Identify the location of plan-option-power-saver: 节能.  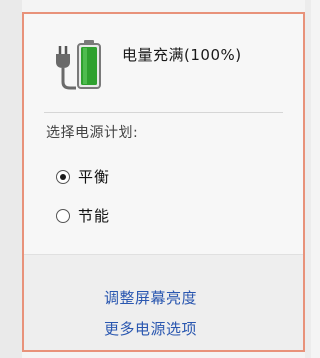
(83, 215).